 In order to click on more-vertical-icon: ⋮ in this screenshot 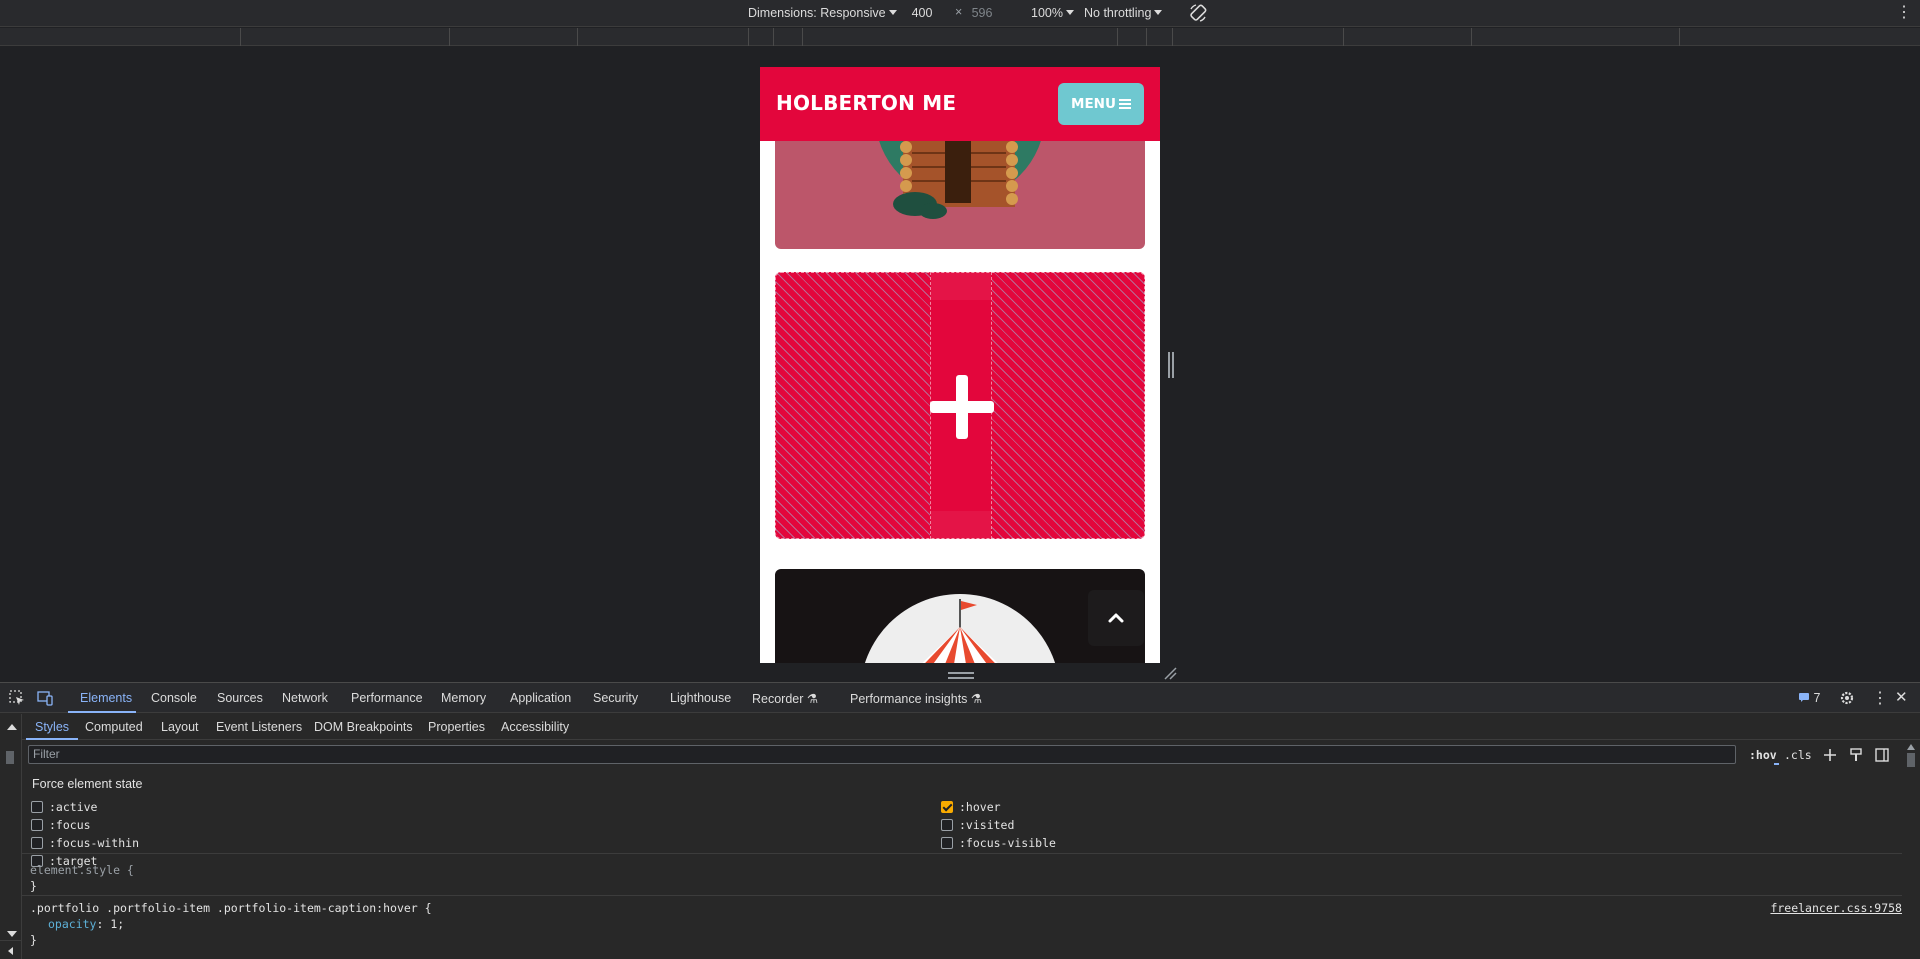, I will do `click(1904, 13)`.